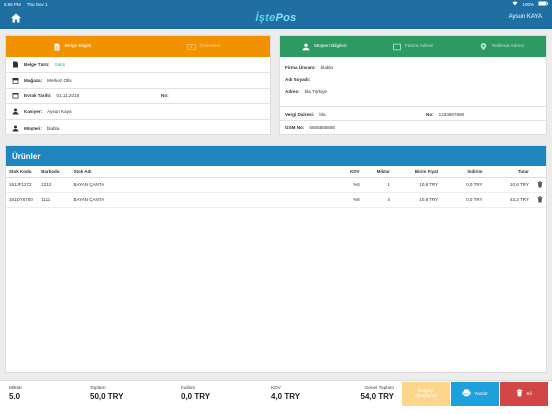 The height and width of the screenshot is (414, 552). I want to click on gsm-value: 5555555555, so click(322, 127).